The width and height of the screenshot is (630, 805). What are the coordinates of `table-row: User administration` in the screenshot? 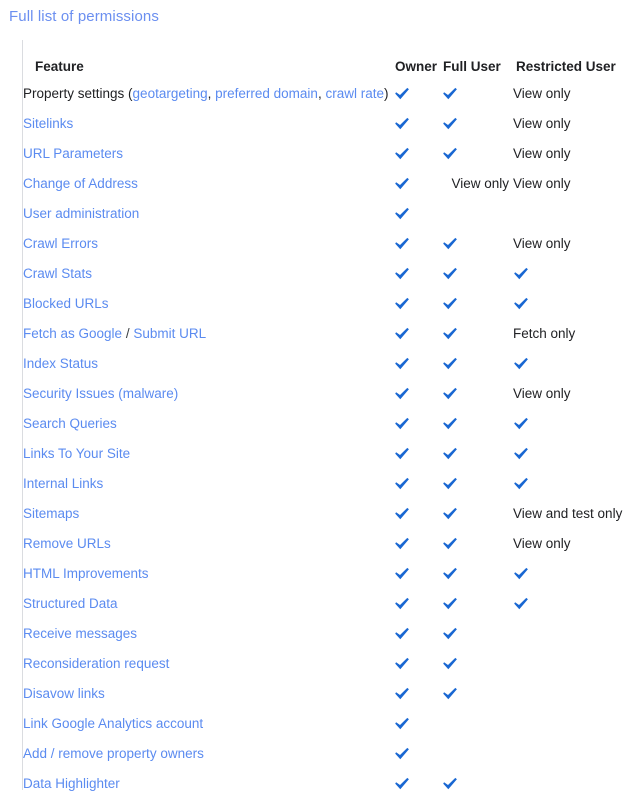 It's located at (326, 213).